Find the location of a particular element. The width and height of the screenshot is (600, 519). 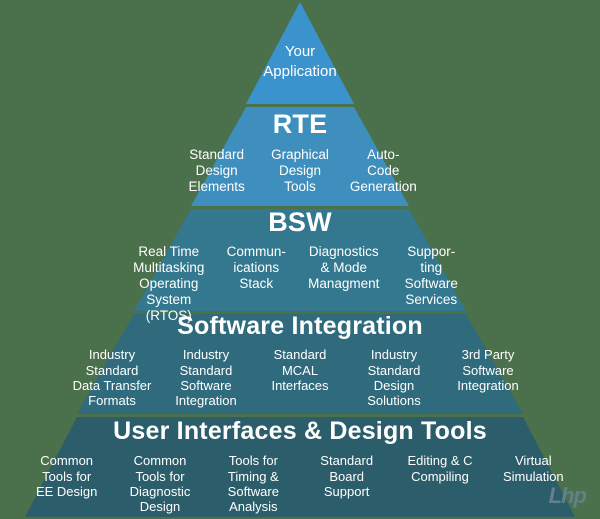

tier-shape-software-integration is located at coordinates (300, 364).